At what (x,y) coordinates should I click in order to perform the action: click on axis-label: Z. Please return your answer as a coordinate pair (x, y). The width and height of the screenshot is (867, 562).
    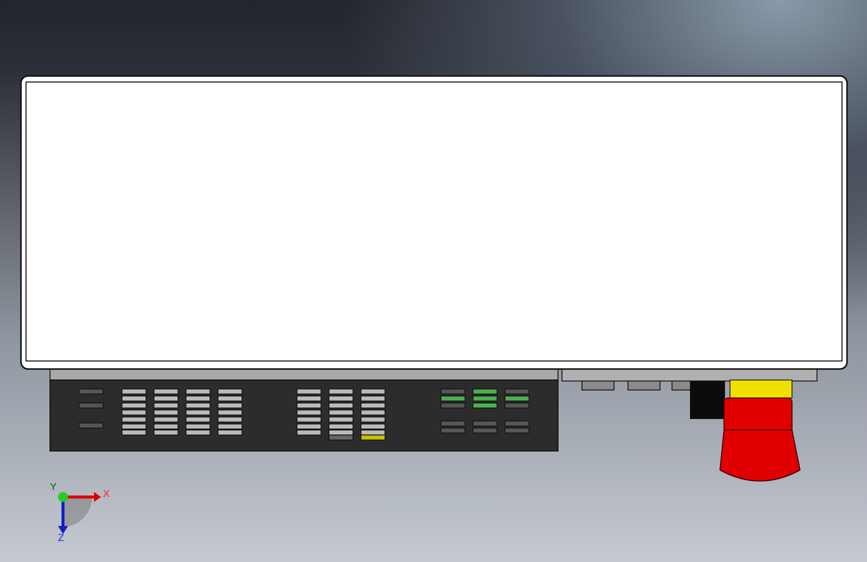
    Looking at the image, I should click on (61, 538).